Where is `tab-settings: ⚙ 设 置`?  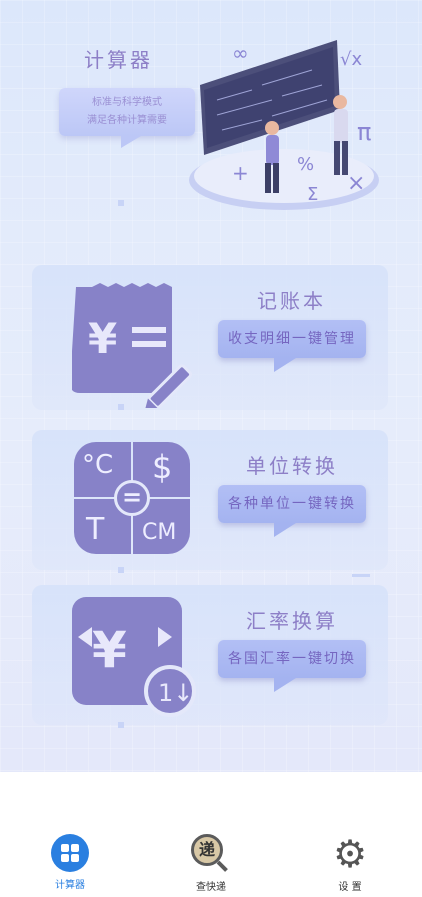
tab-settings: ⚙ 设 置 is located at coordinates (350, 863).